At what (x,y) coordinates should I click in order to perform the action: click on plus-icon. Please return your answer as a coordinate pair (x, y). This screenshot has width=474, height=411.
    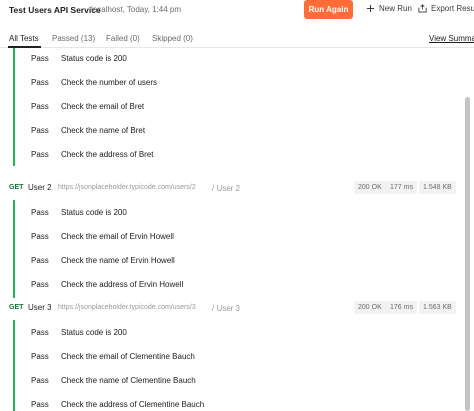
    Looking at the image, I should click on (370, 8).